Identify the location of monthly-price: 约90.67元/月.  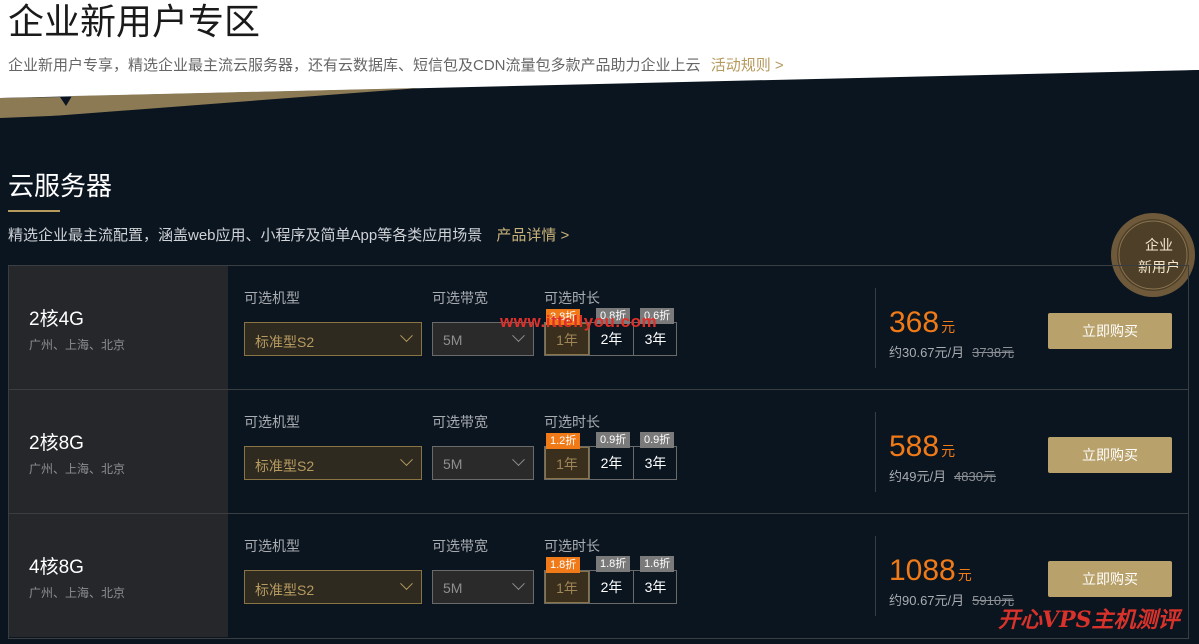
(927, 600).